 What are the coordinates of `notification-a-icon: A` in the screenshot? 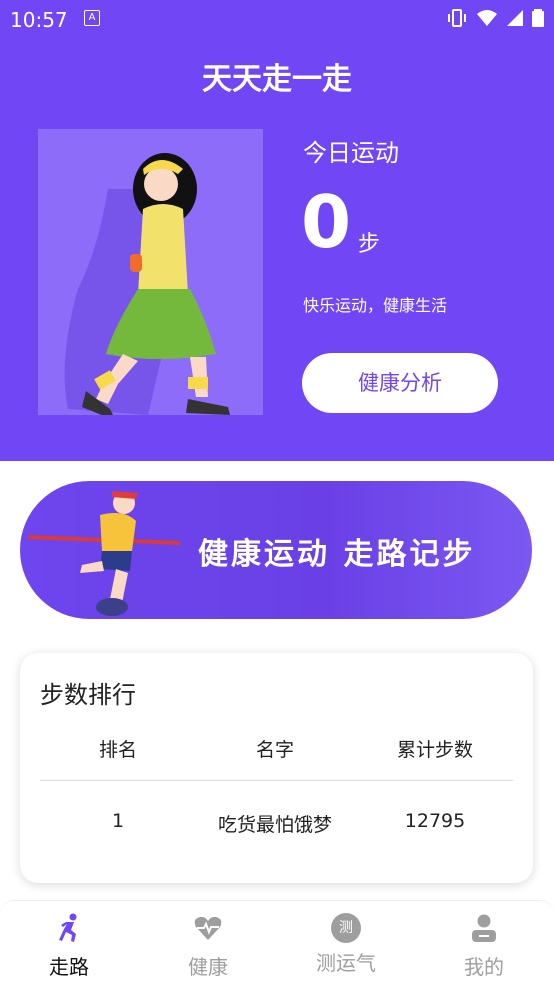 It's located at (92, 18).